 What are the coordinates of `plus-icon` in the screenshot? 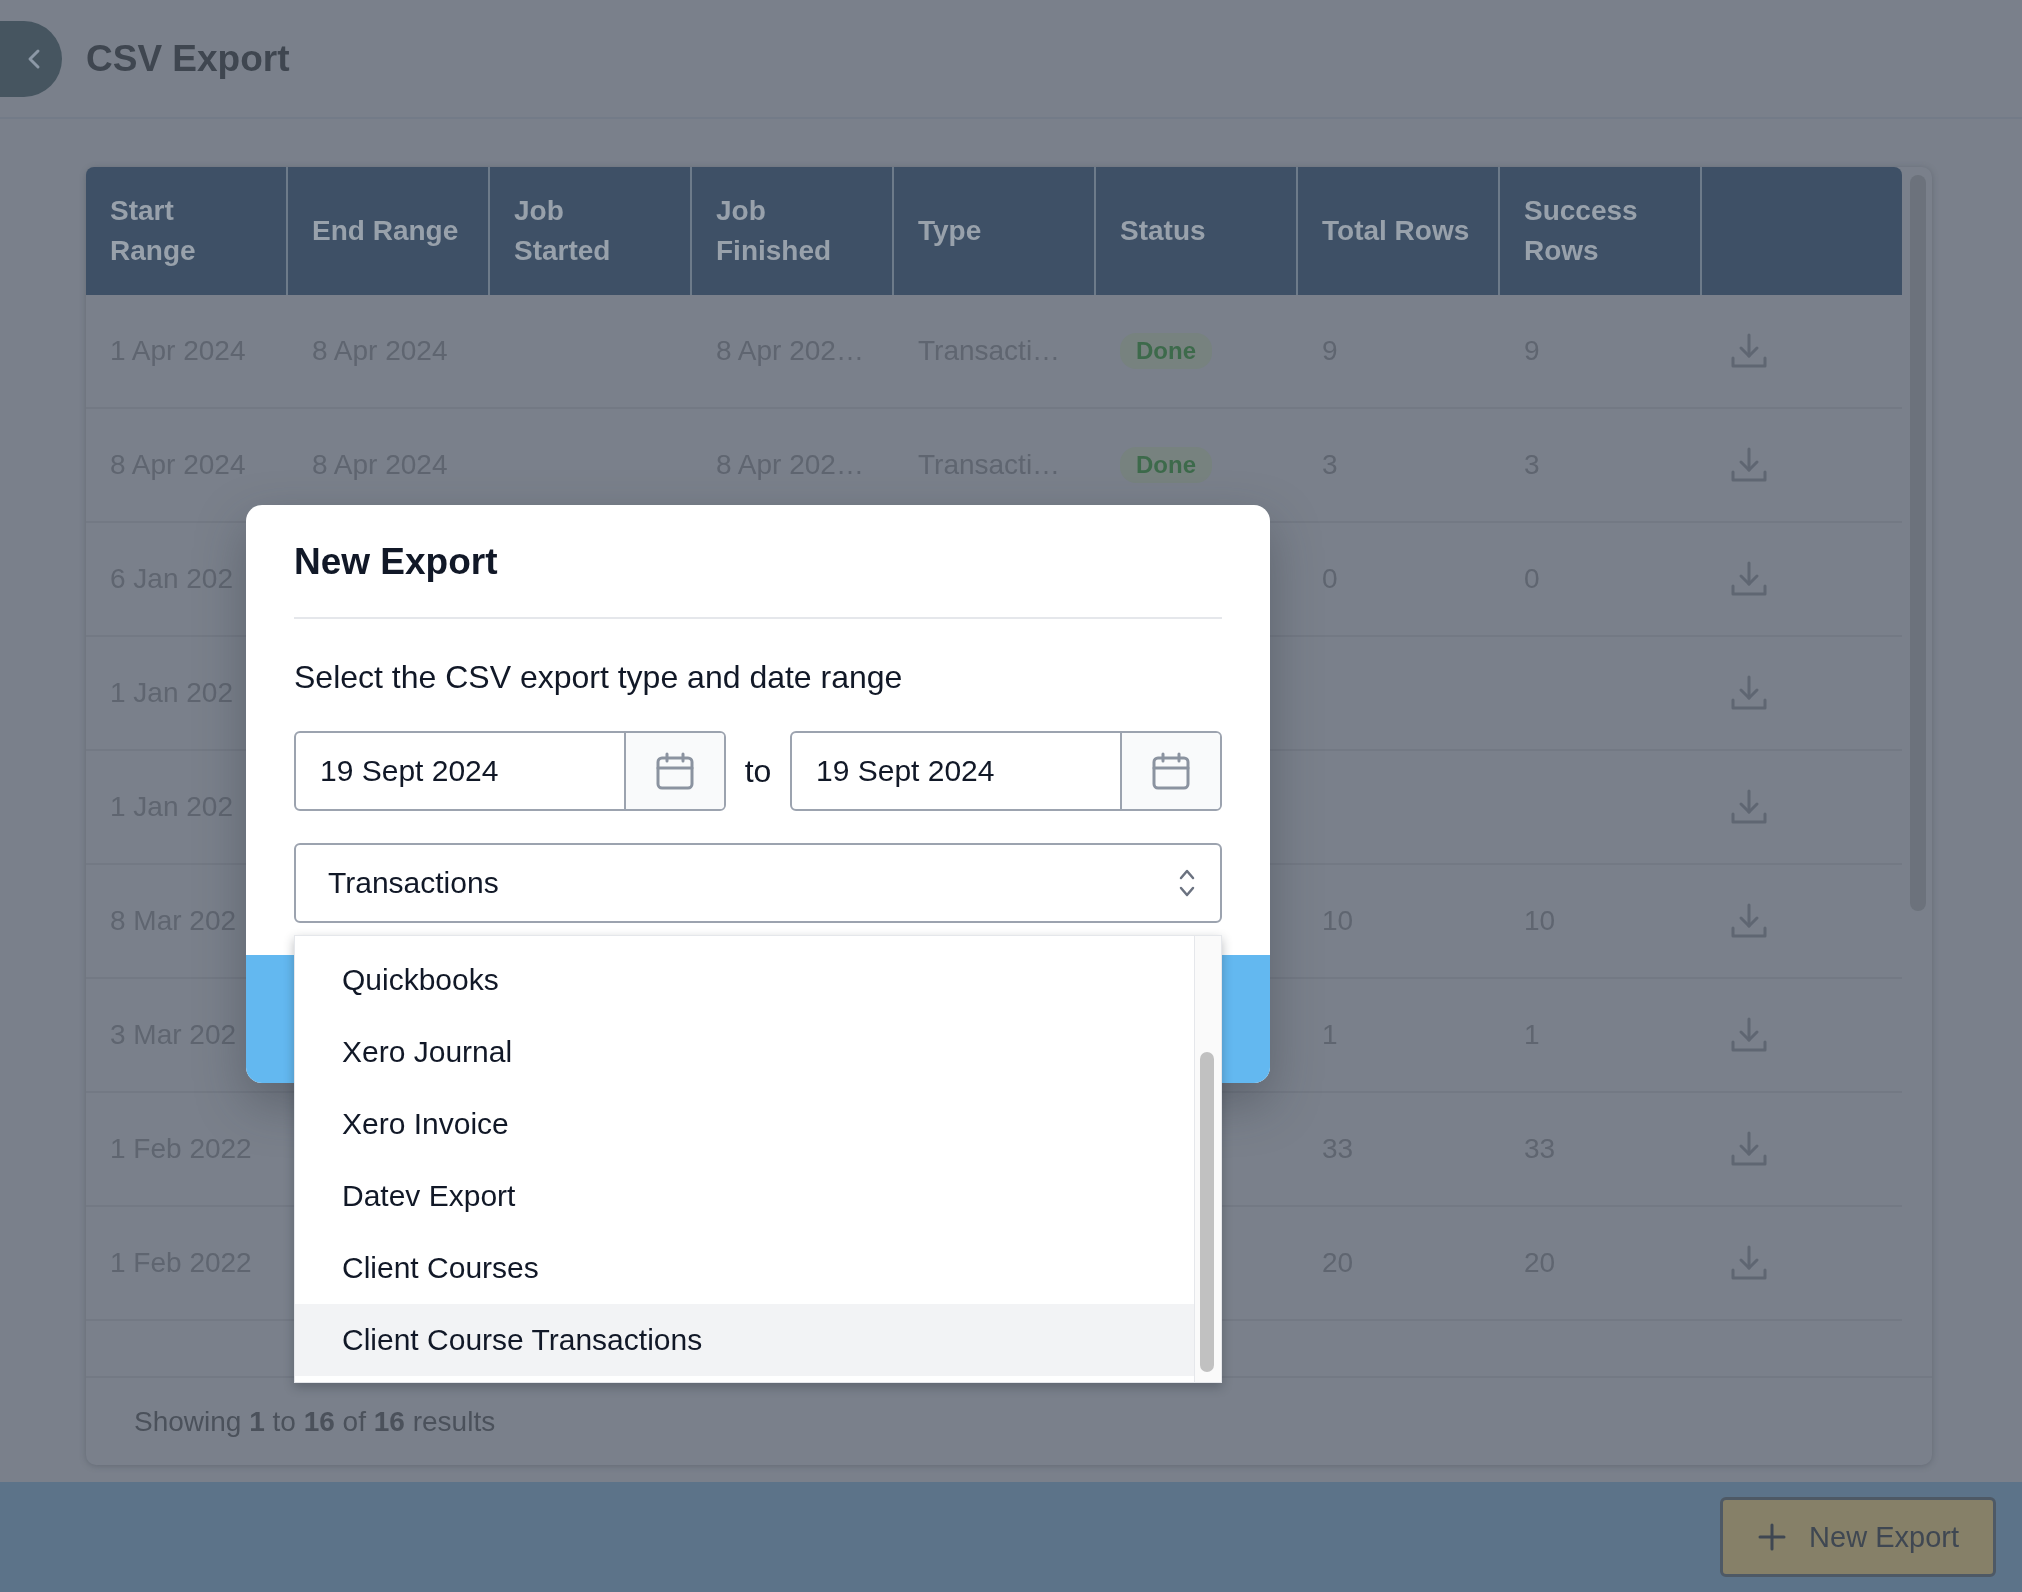 It's located at (1772, 1537).